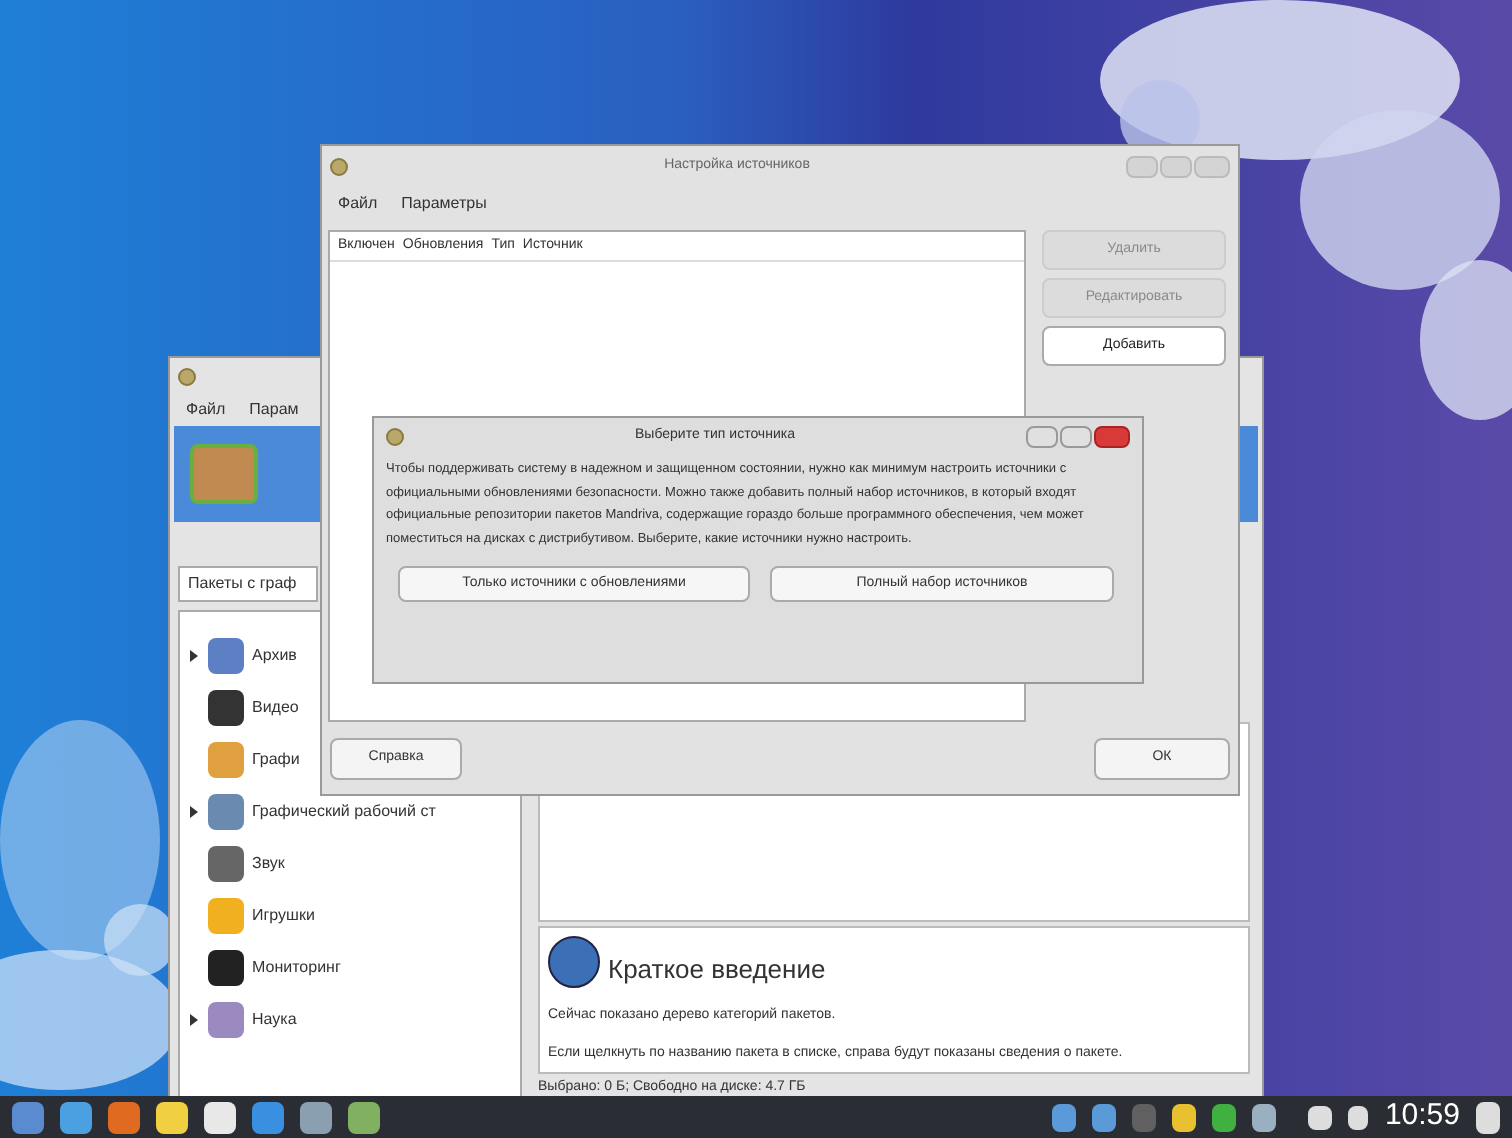 The height and width of the screenshot is (1138, 1512). Describe the element at coordinates (1111, 436) in the screenshot. I see `close-button` at that location.